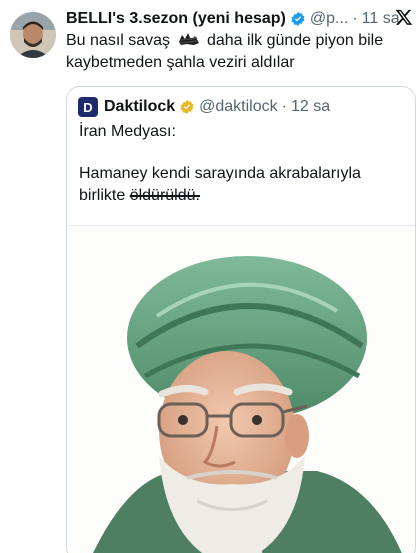  What do you see at coordinates (139, 107) in the screenshot?
I see `quoted-author-name: Daktilock` at bounding box center [139, 107].